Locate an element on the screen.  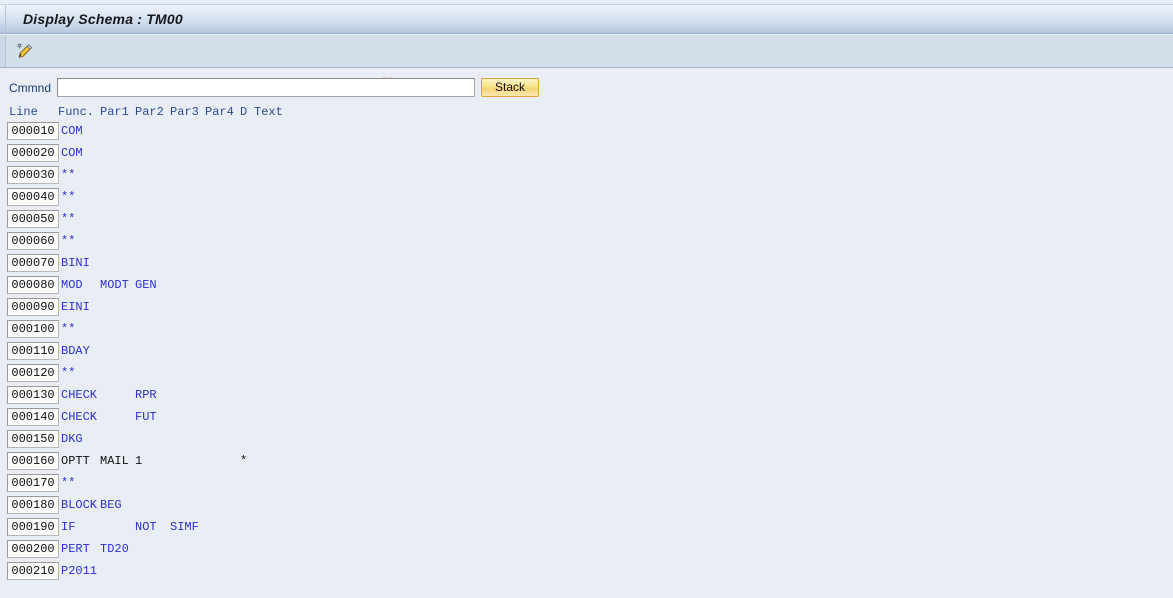
column-header-par2: Par2 is located at coordinates (149, 112).